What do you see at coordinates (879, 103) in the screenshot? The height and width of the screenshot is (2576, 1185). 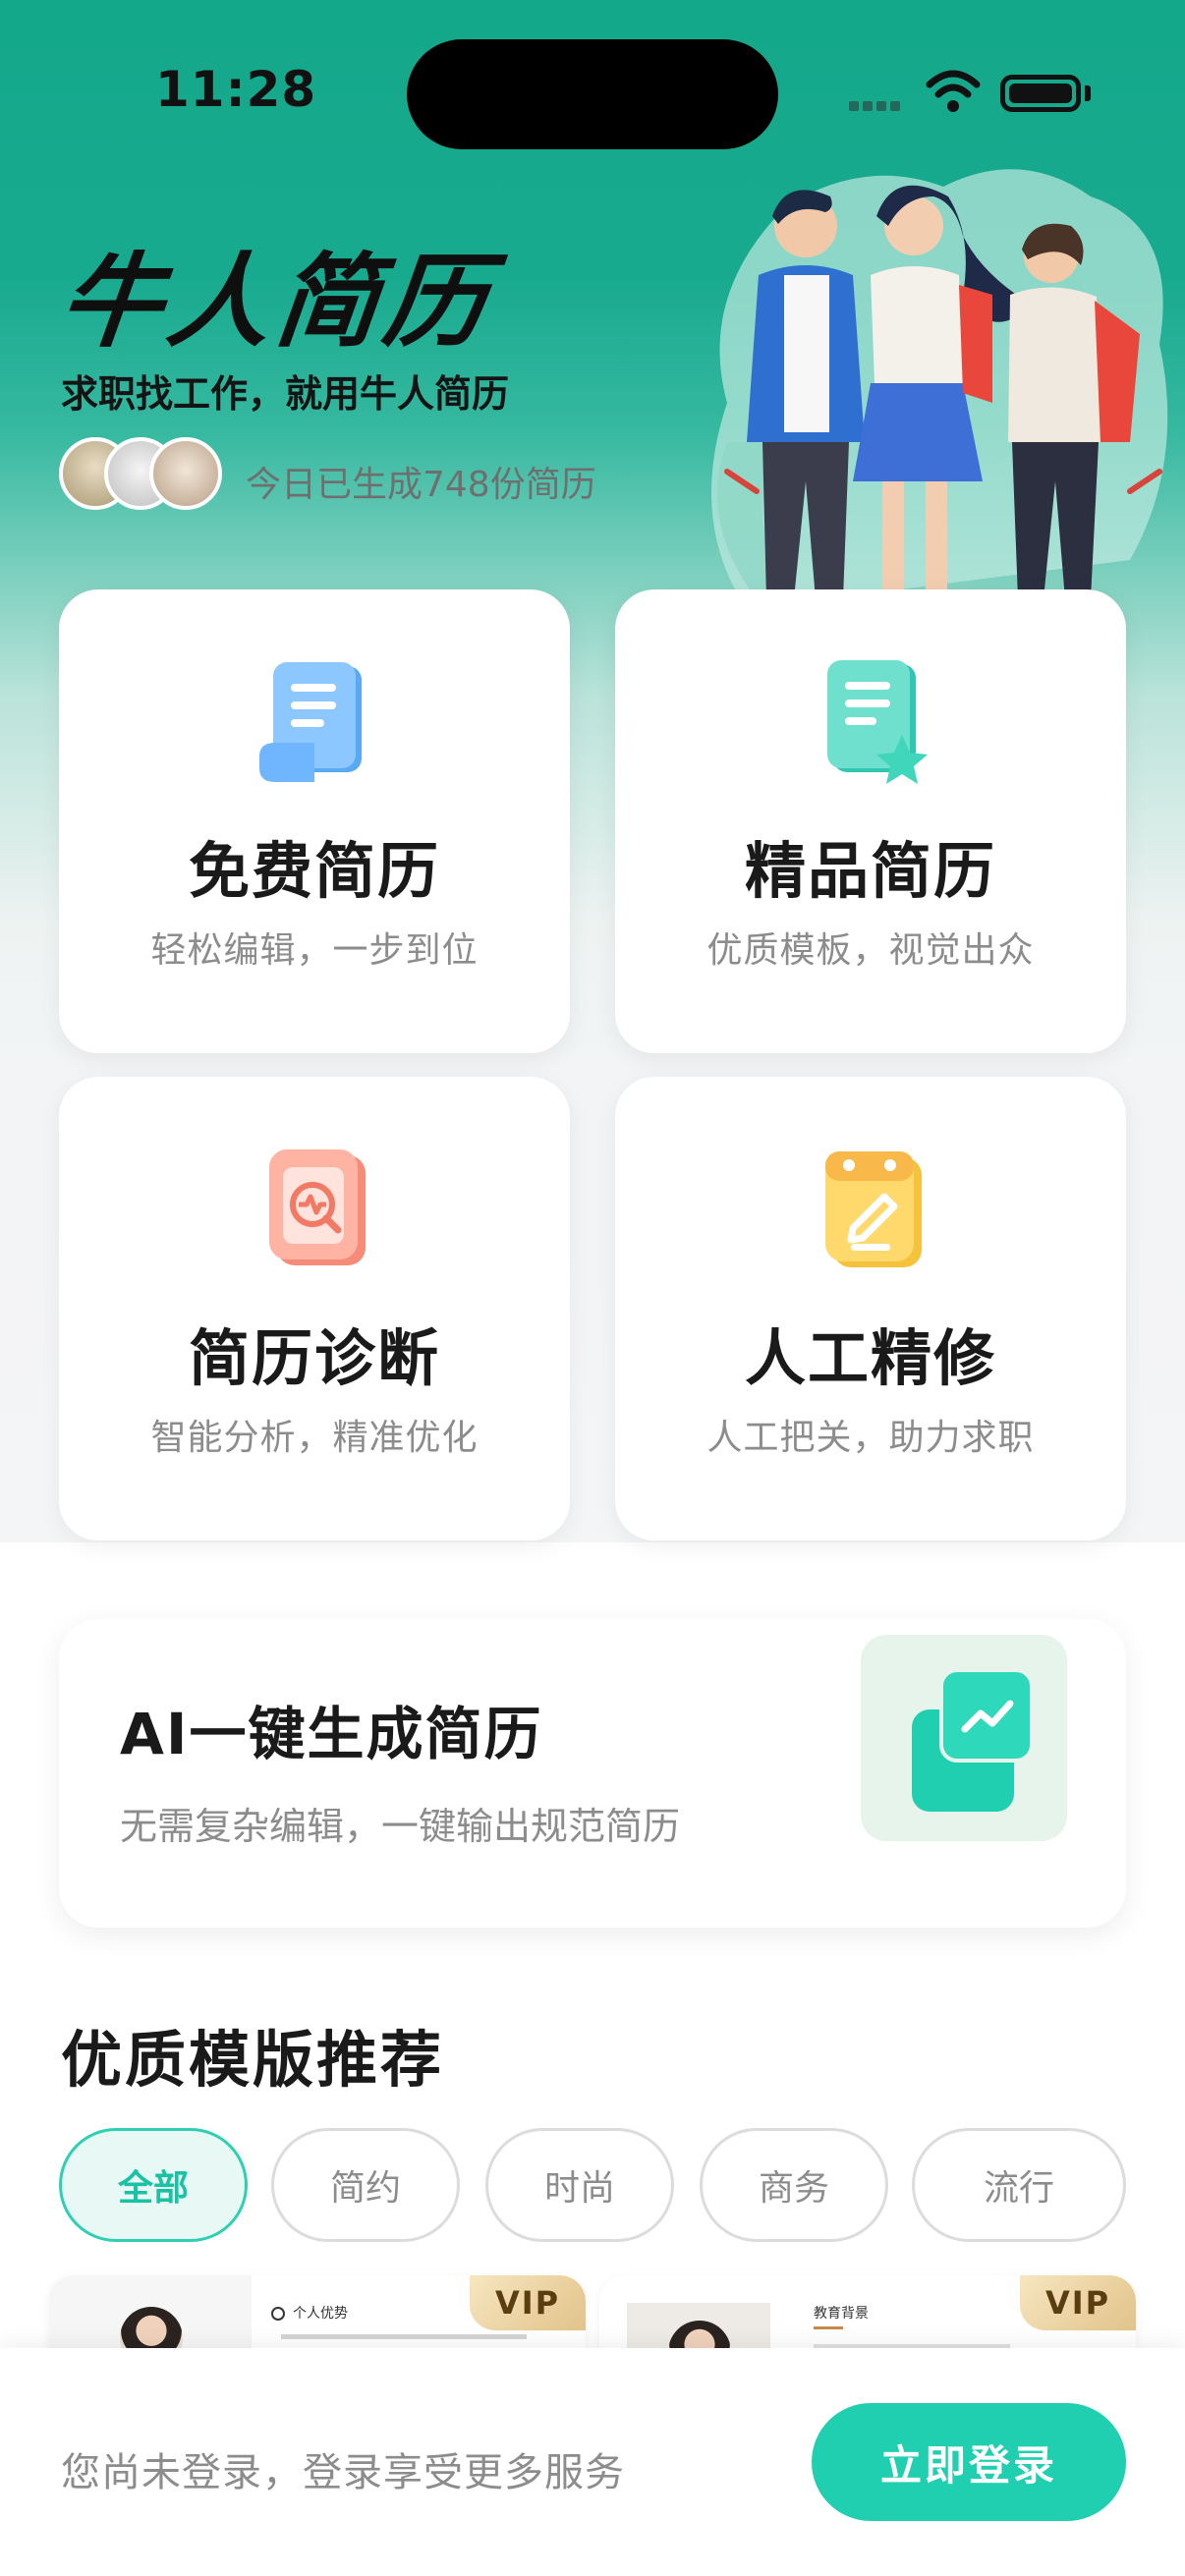 I see `cellular-signal-icon` at bounding box center [879, 103].